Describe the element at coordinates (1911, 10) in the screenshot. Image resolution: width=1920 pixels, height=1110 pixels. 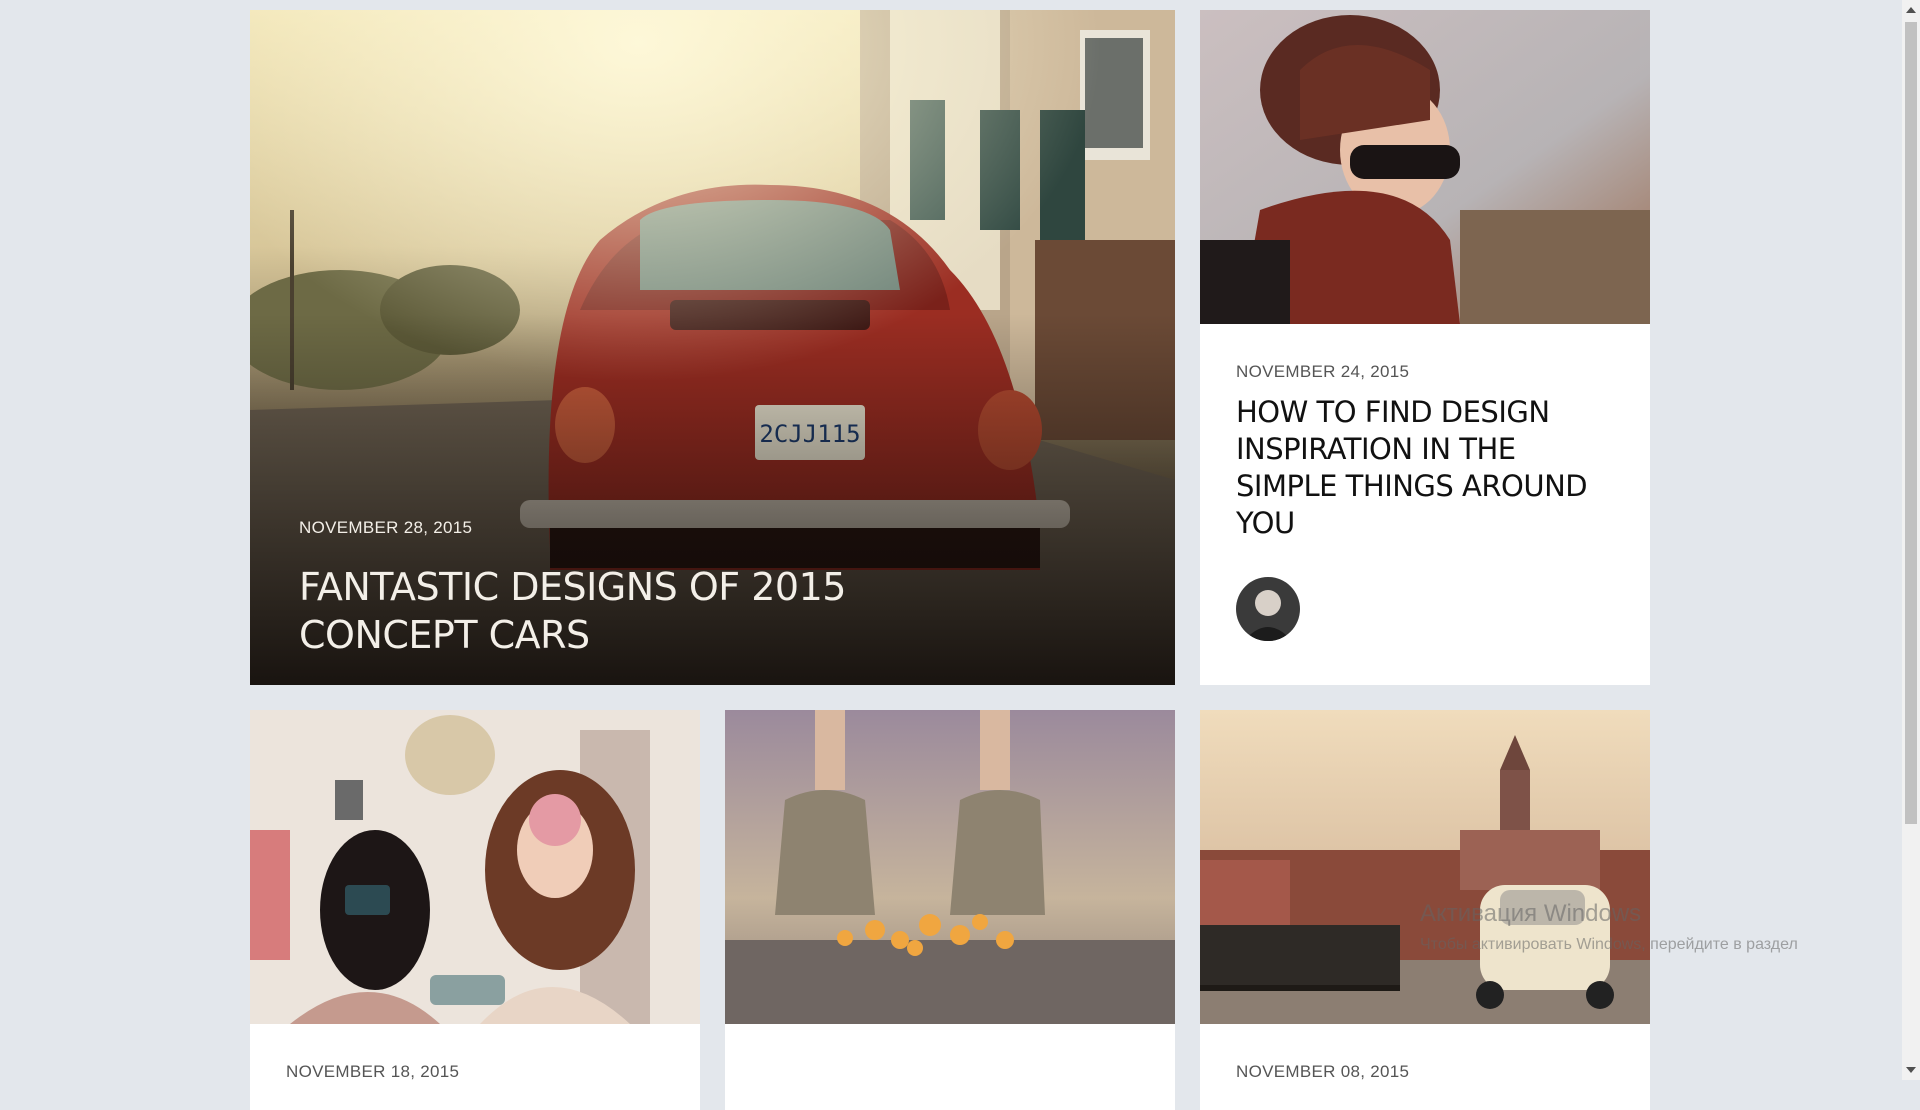
I see `scroll-up-icon` at that location.